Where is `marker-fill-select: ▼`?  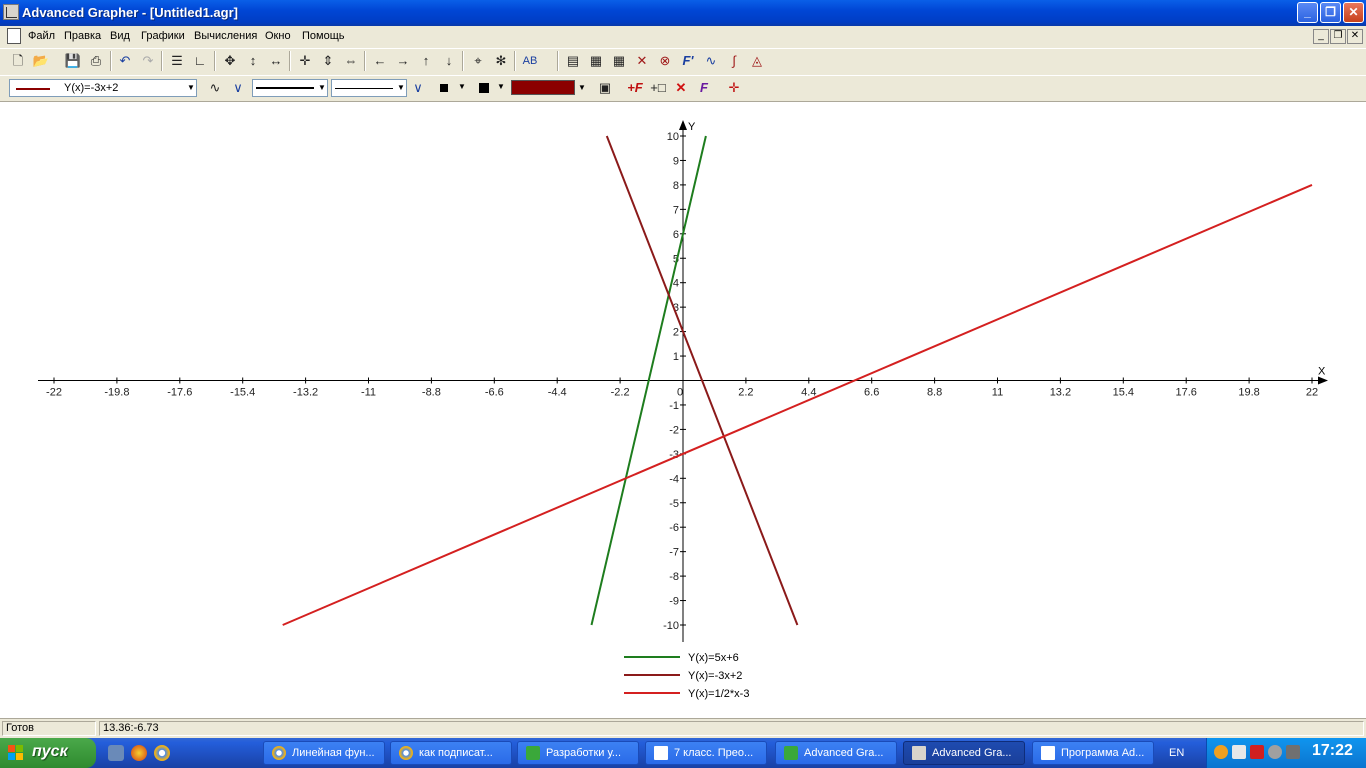 marker-fill-select: ▼ is located at coordinates (490, 88).